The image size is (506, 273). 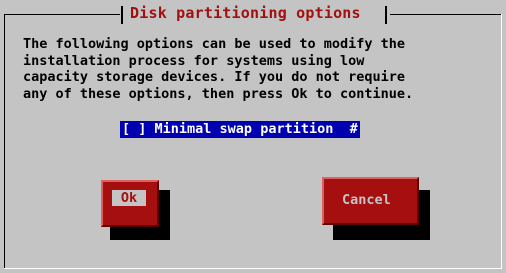 What do you see at coordinates (245, 13) in the screenshot?
I see `dialog-title: Disk partitioning options` at bounding box center [245, 13].